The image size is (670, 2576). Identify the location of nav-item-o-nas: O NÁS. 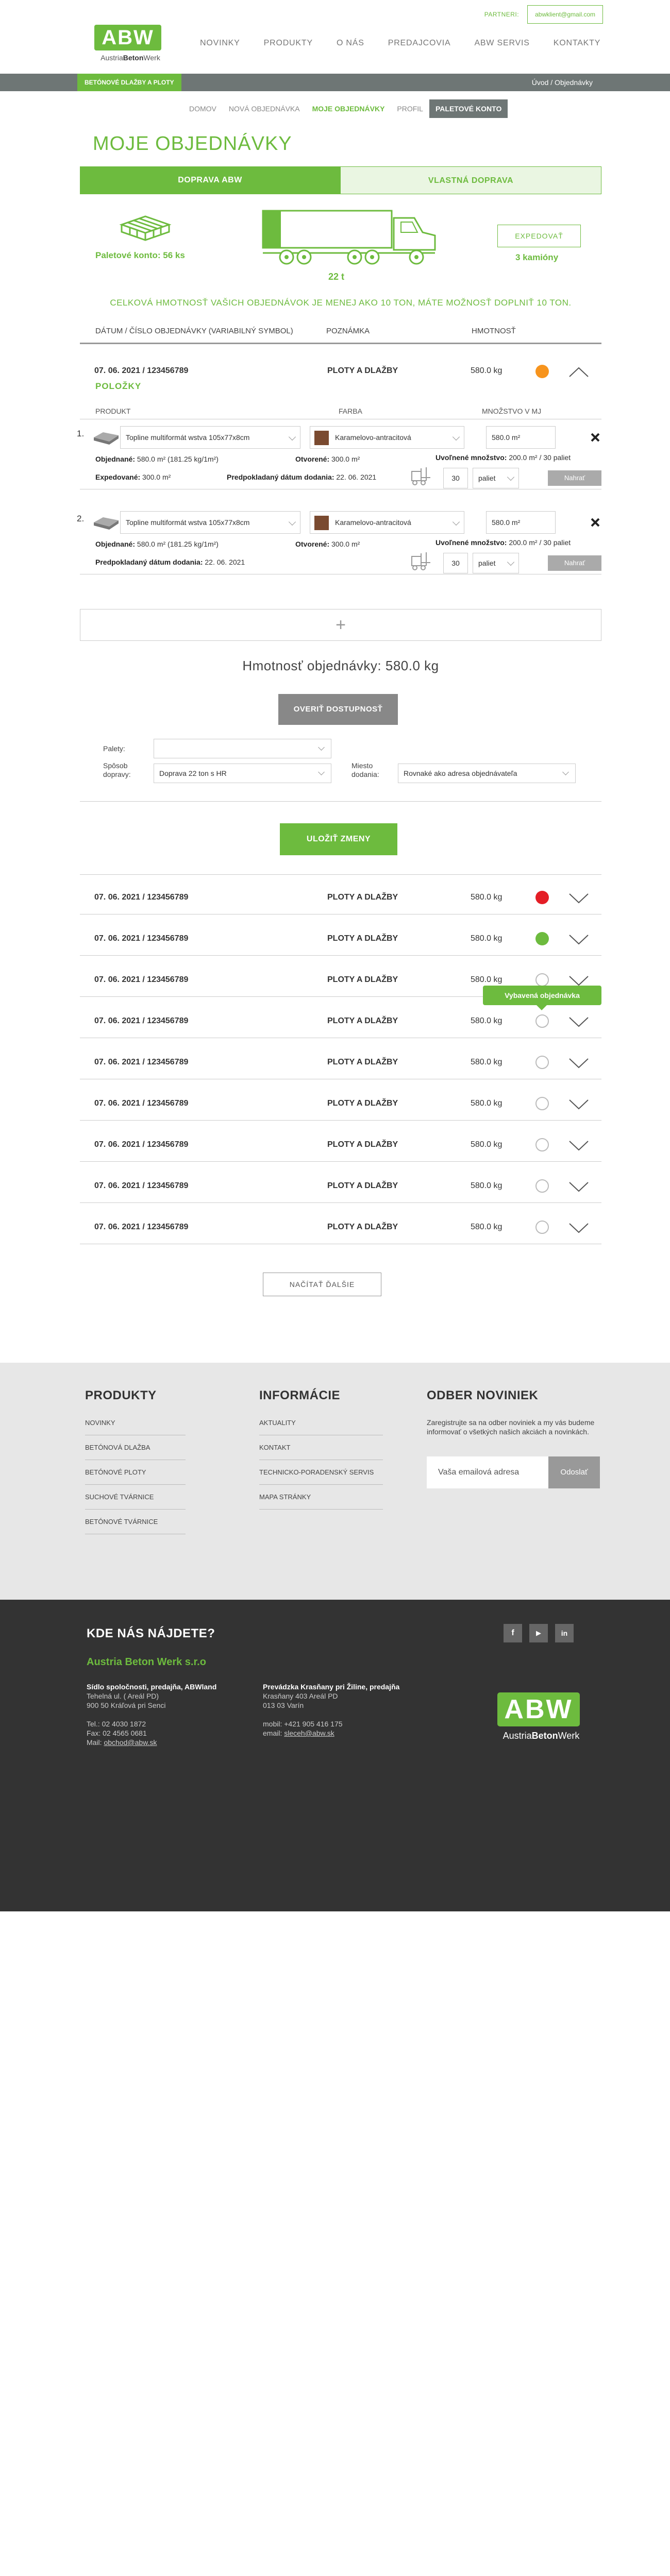
(350, 43).